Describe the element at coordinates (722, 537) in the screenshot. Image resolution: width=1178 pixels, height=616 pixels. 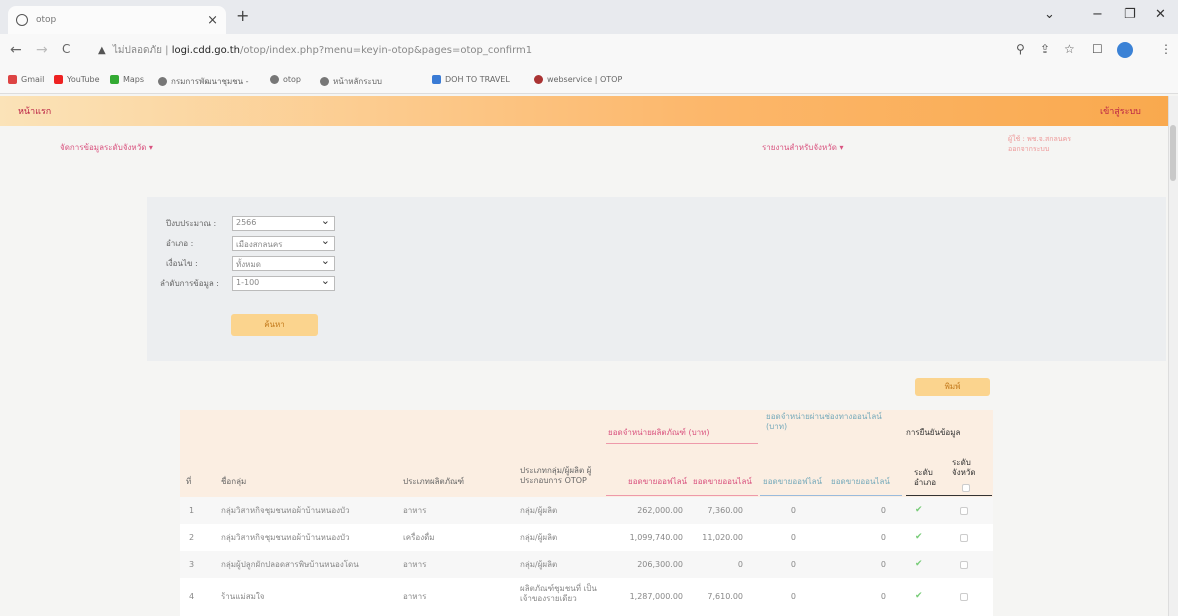
I see `row-income-online: 11,020.00` at that location.